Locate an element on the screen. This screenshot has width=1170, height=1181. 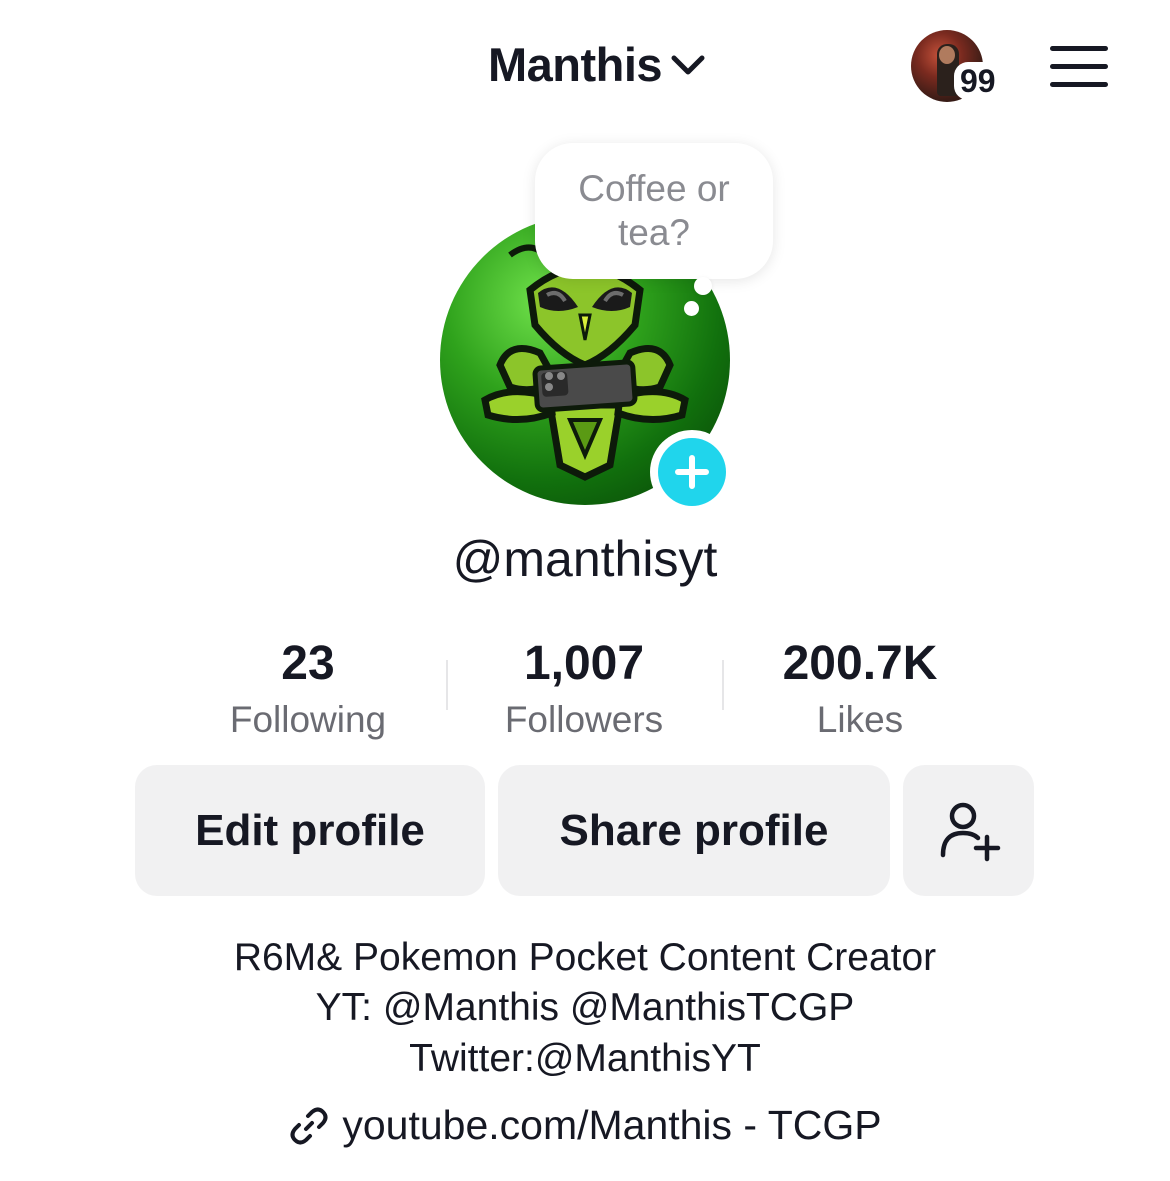
add-friend-icon is located at coordinates (970, 831).